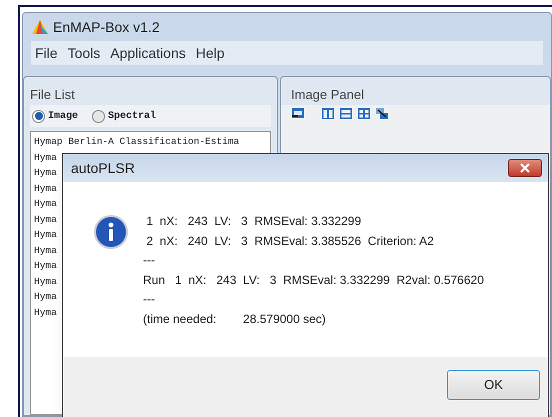 This screenshot has width=552, height=417. I want to click on list-entry: Hymap Berlin-A Classification-Estima, so click(137, 142).